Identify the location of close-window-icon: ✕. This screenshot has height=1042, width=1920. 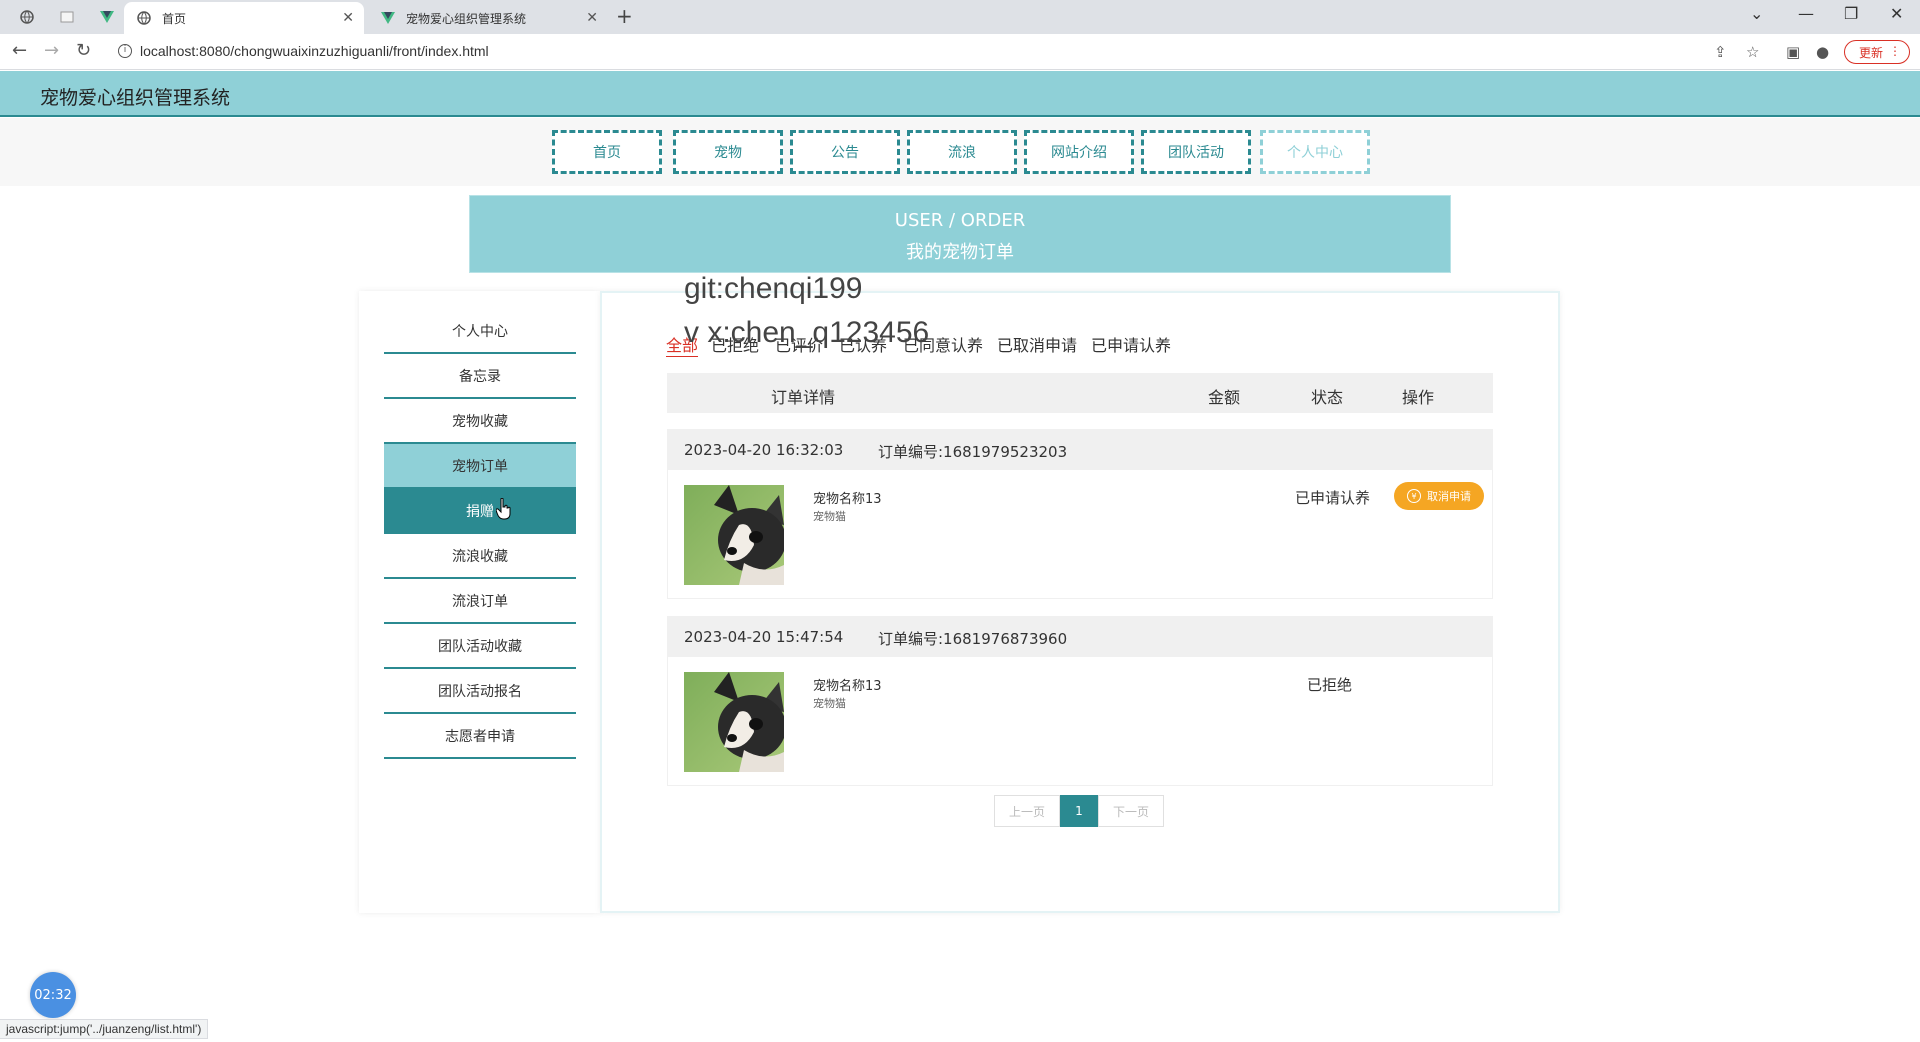
(1896, 13).